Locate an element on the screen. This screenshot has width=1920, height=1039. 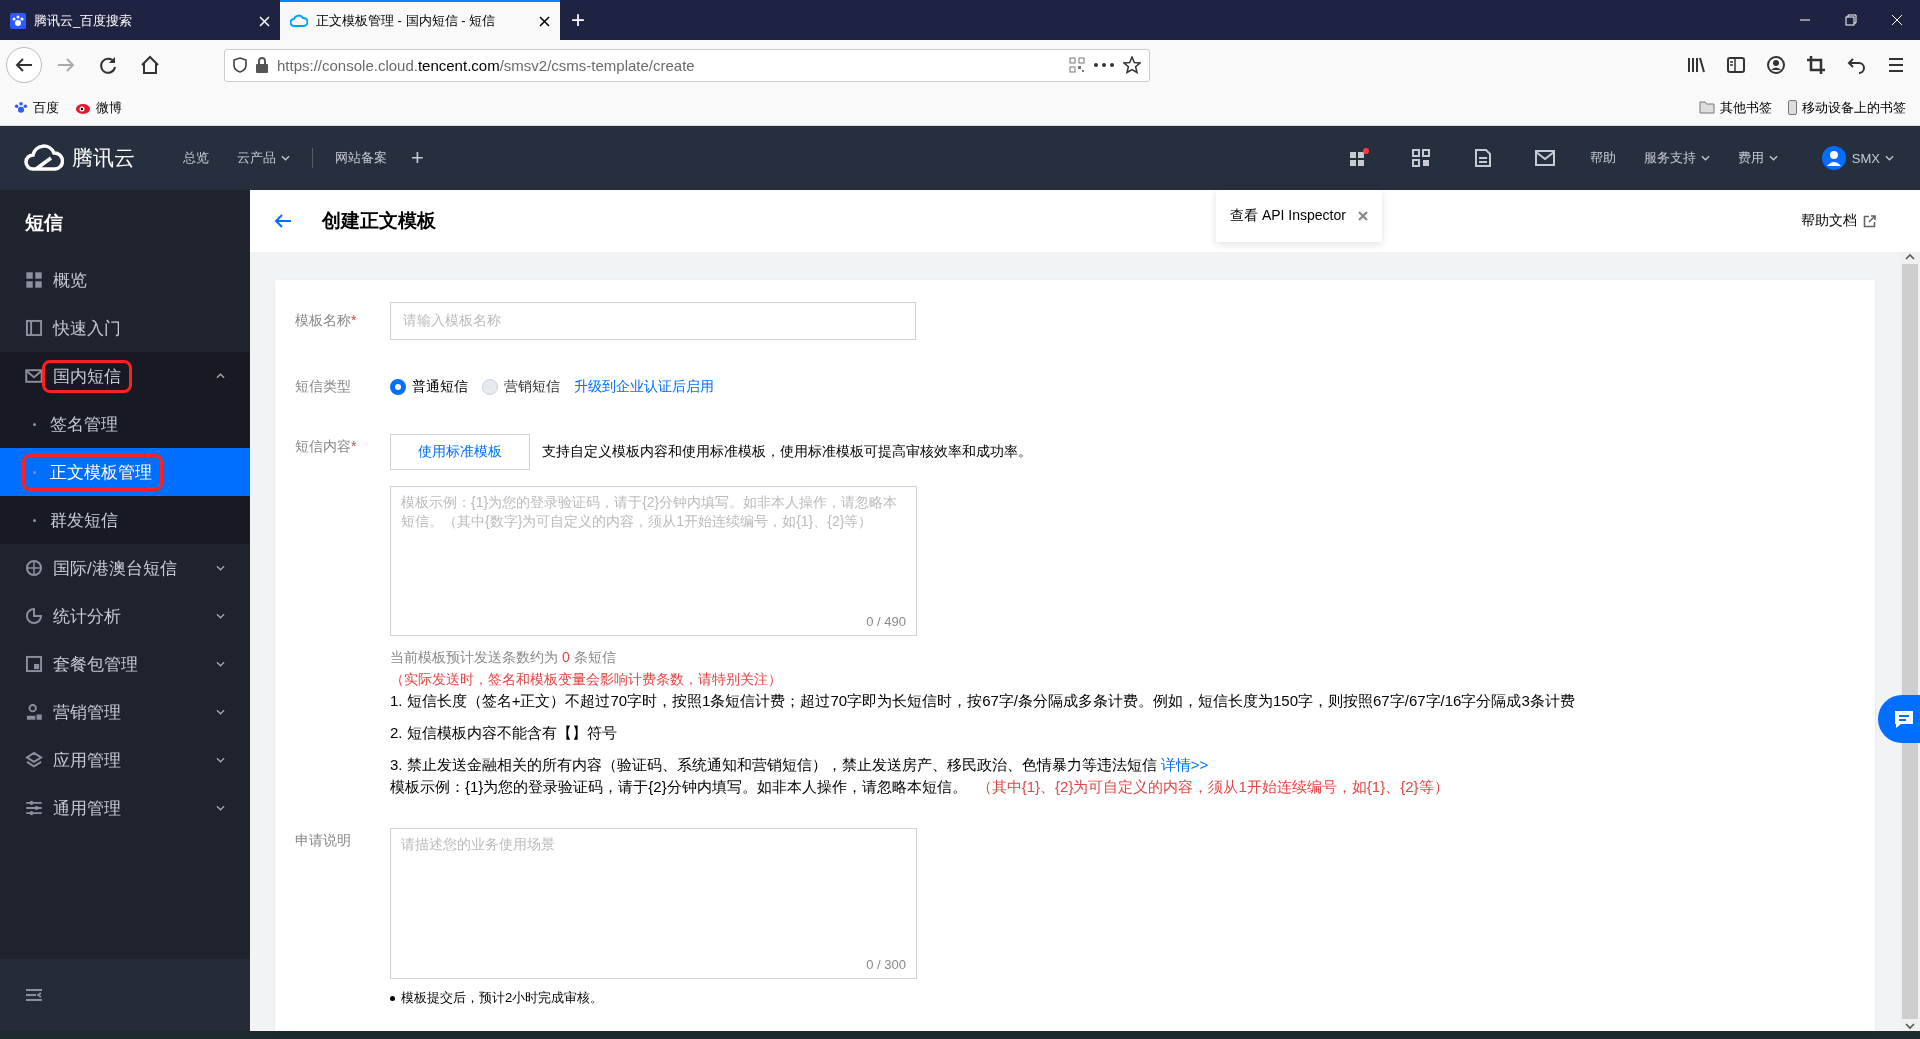
bookmark-link: 微博 is located at coordinates (109, 107).